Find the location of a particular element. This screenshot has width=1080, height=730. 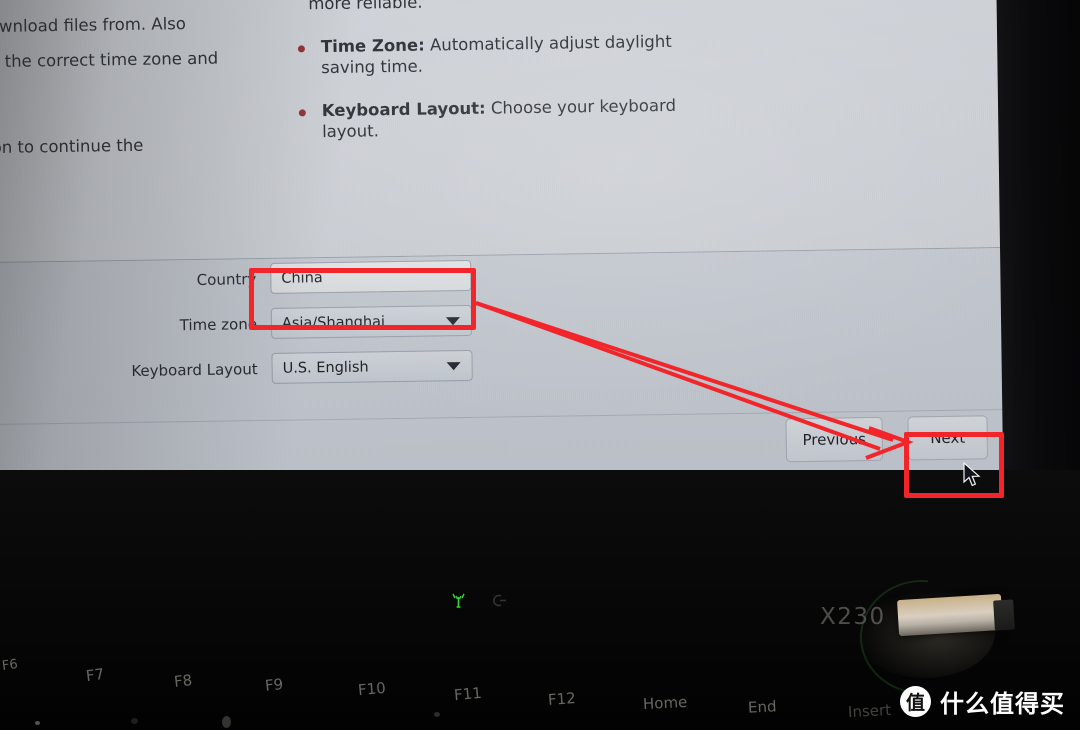

previous-button: Previous is located at coordinates (834, 439).